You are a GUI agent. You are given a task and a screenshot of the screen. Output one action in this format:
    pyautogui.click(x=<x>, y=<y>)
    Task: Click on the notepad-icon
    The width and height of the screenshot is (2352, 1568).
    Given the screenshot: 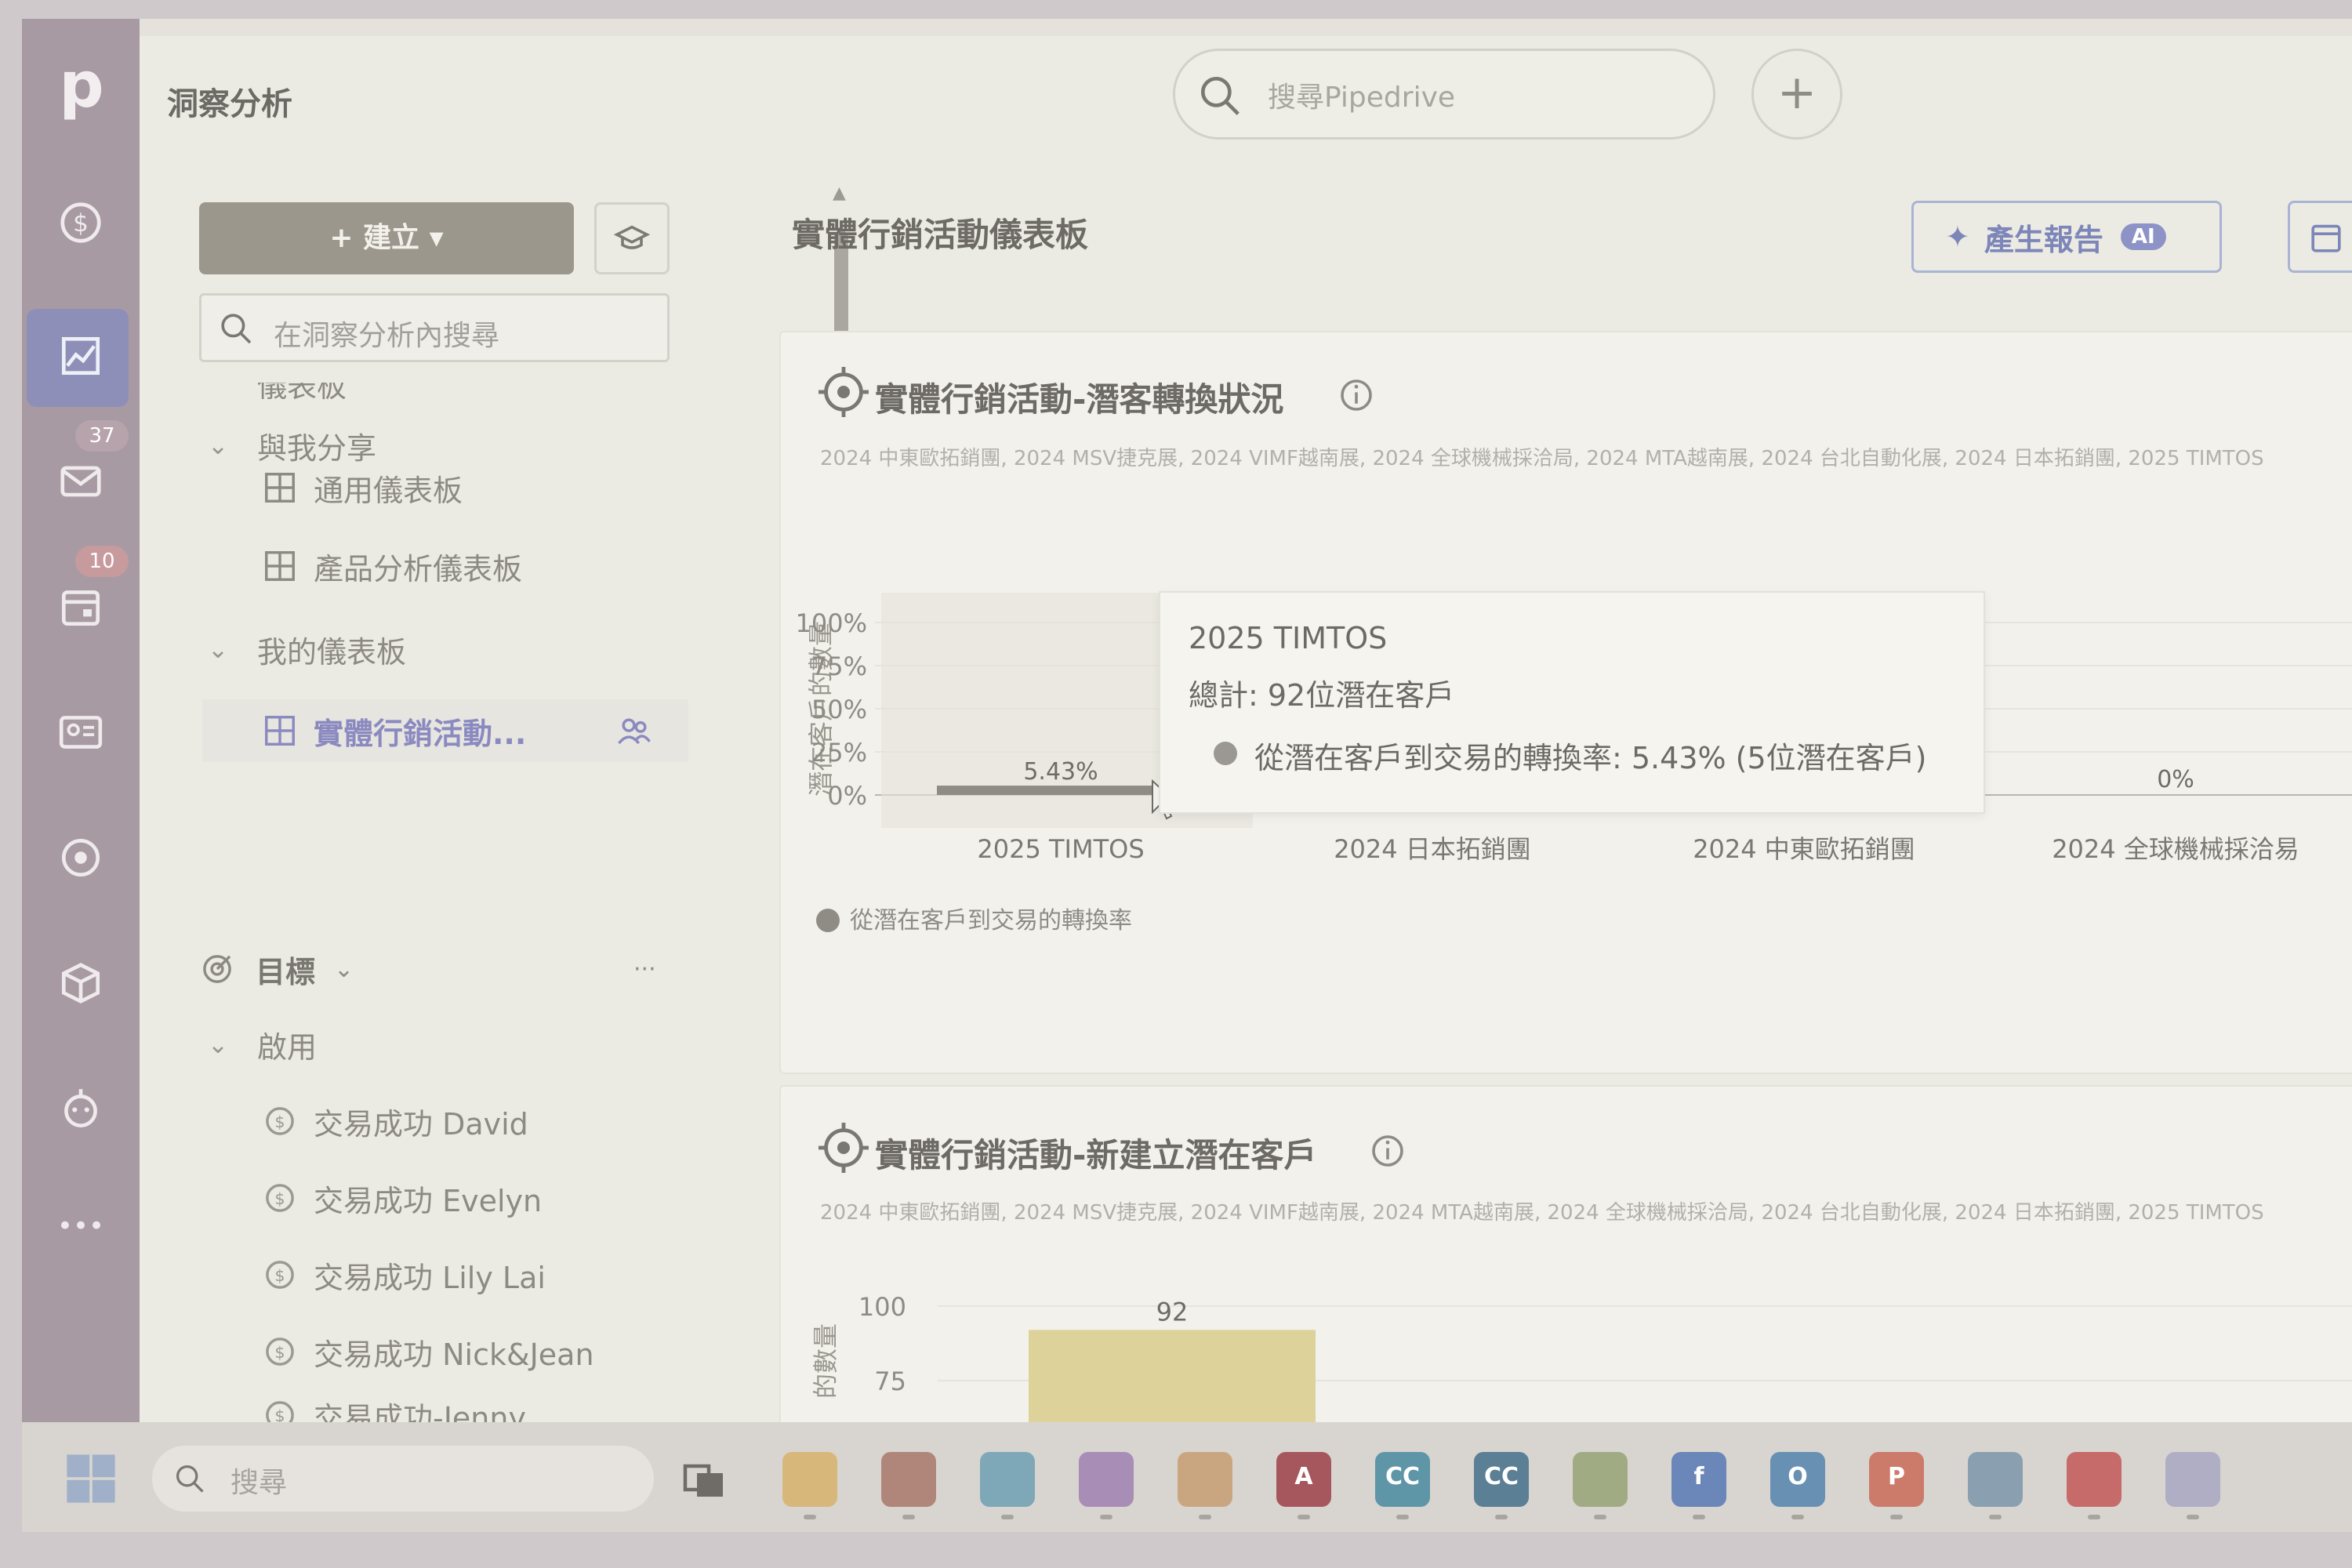 What is the action you would take?
    pyautogui.click(x=2192, y=1479)
    